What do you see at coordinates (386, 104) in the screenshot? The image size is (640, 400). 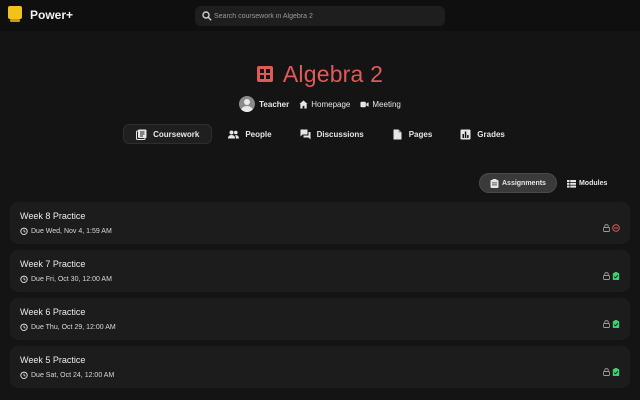 I see `meeting-label: Meeting` at bounding box center [386, 104].